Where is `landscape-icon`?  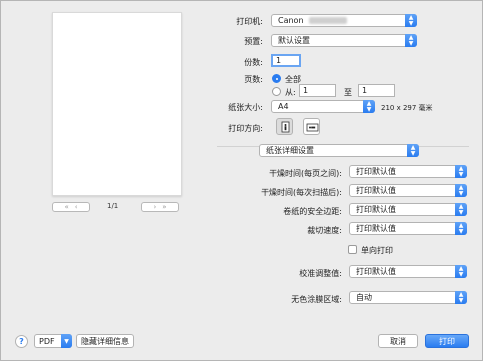 landscape-icon is located at coordinates (312, 127).